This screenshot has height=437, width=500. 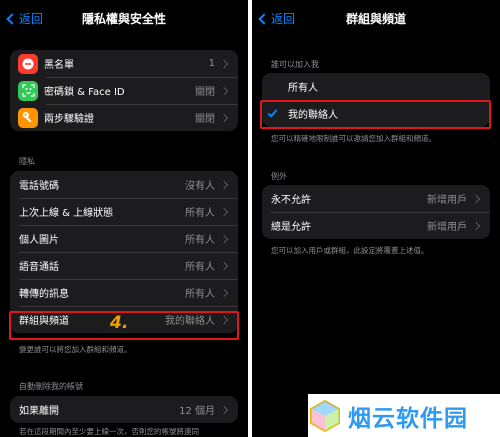 I want to click on if-away-row: 如果離開 12 個月, so click(x=124, y=409).